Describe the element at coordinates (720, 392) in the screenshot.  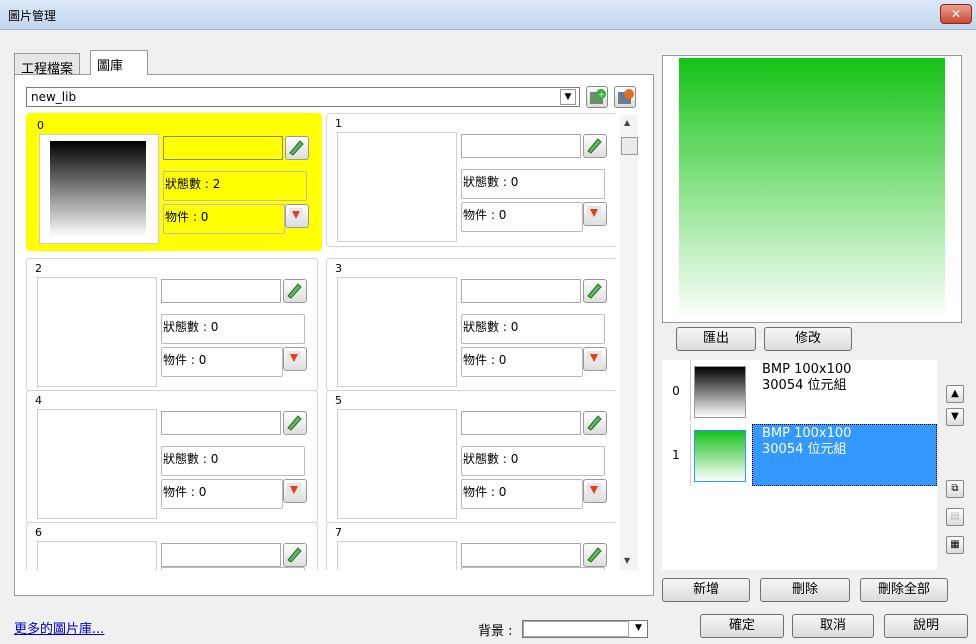
I see `list-item-thumbnail` at that location.